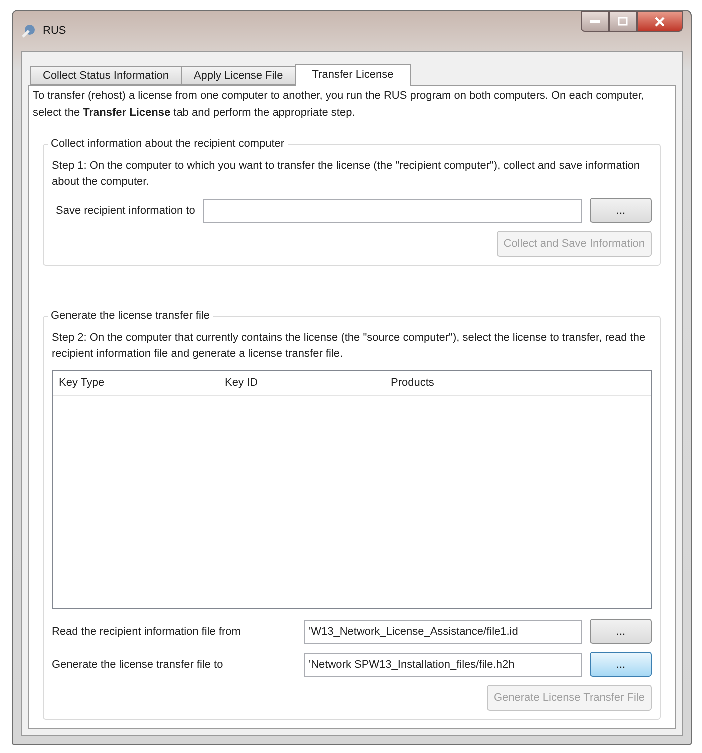 The image size is (702, 753). What do you see at coordinates (238, 75) in the screenshot?
I see `tab: Apply License File` at bounding box center [238, 75].